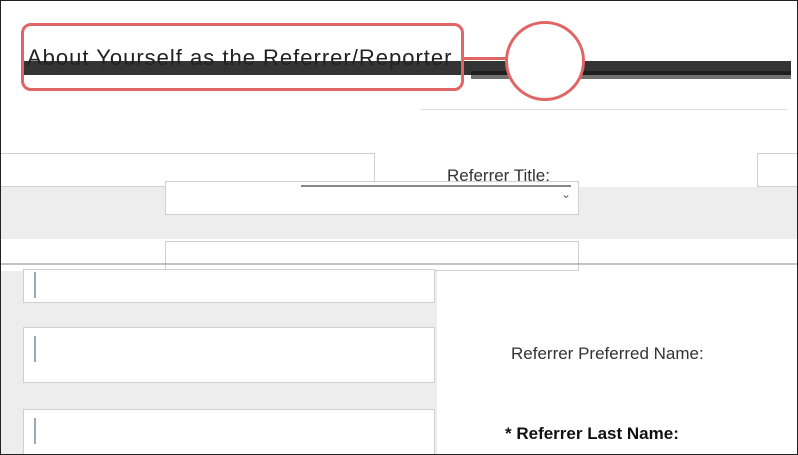  What do you see at coordinates (485, 58) in the screenshot?
I see `annotation-connector` at bounding box center [485, 58].